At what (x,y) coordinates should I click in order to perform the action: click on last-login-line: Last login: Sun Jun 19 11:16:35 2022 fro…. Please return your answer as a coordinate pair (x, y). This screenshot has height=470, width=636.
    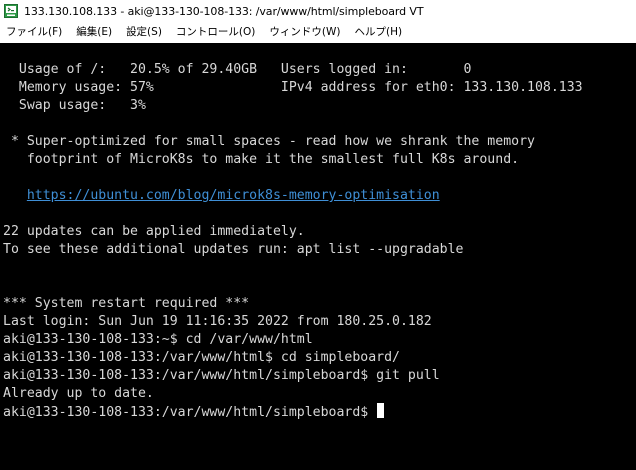
    Looking at the image, I should click on (217, 321).